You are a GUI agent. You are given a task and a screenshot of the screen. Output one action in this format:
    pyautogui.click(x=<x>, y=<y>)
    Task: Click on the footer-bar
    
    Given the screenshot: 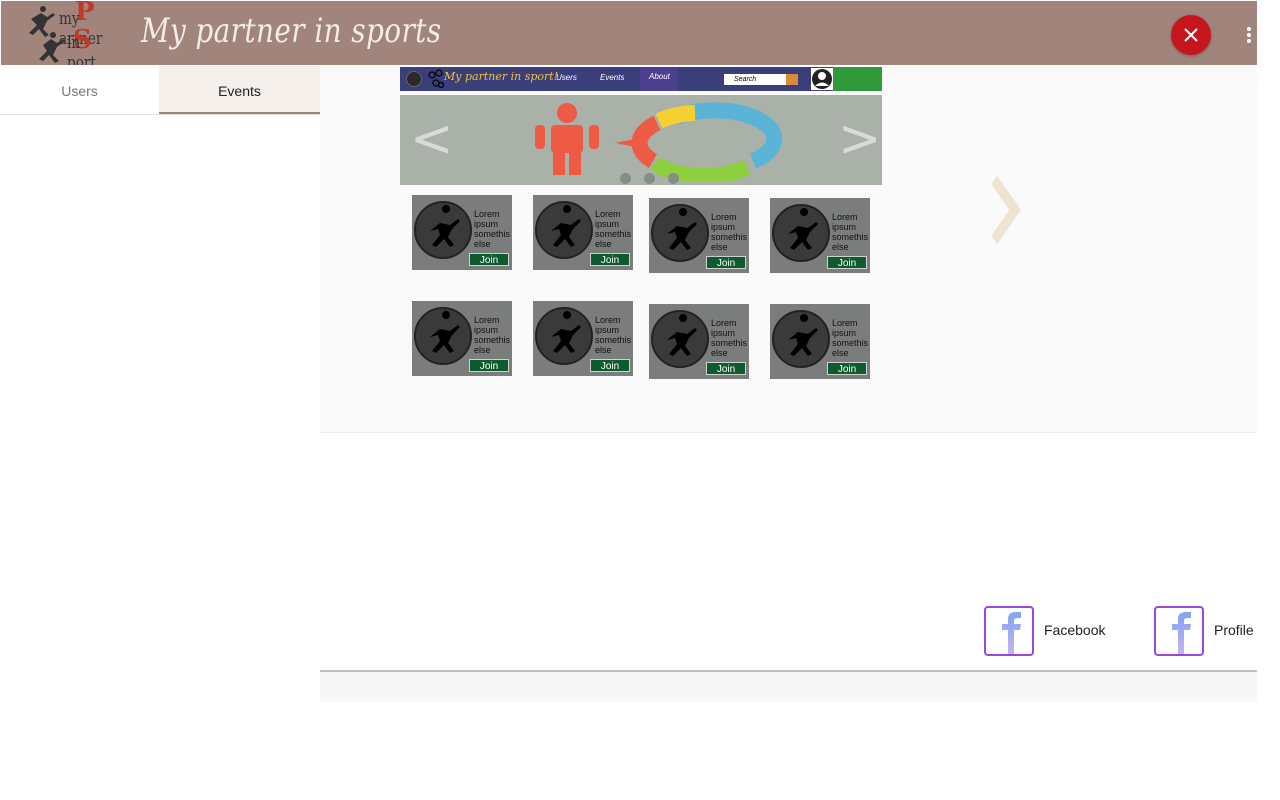 What is the action you would take?
    pyautogui.click(x=788, y=686)
    